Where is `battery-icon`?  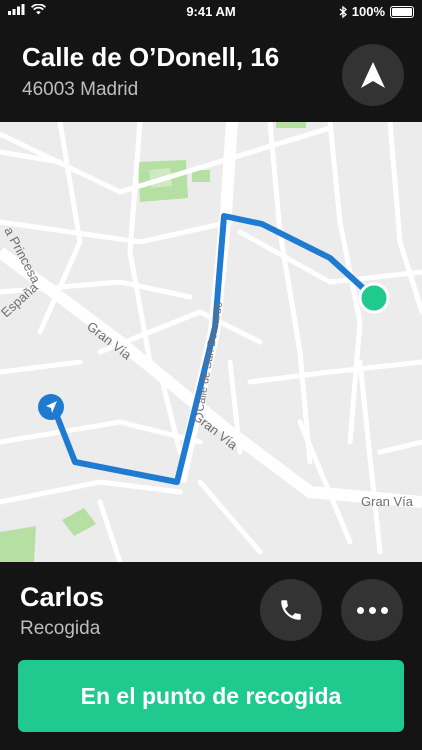 battery-icon is located at coordinates (402, 11).